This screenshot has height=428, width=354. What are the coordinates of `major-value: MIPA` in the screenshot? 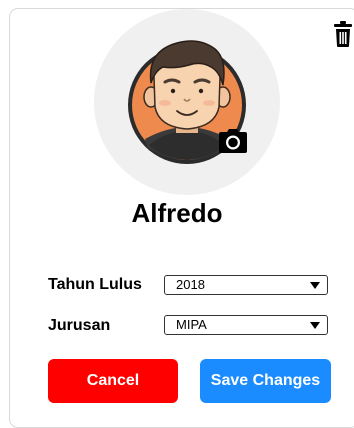 It's located at (191, 324).